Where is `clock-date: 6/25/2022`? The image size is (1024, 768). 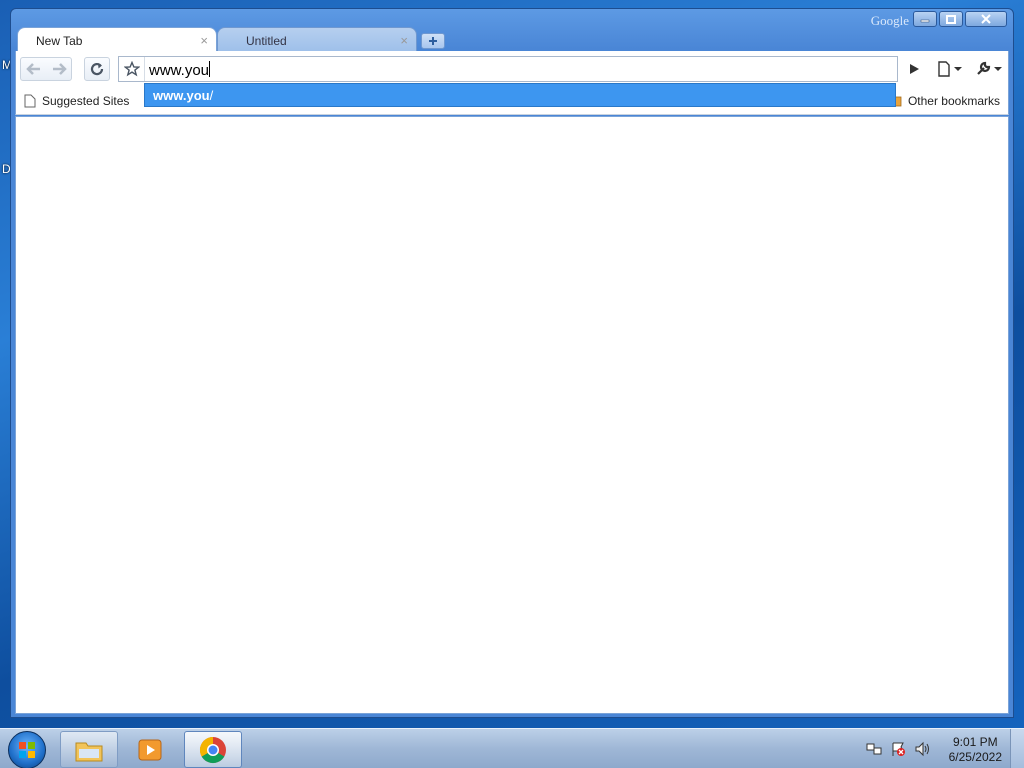 clock-date: 6/25/2022 is located at coordinates (975, 757).